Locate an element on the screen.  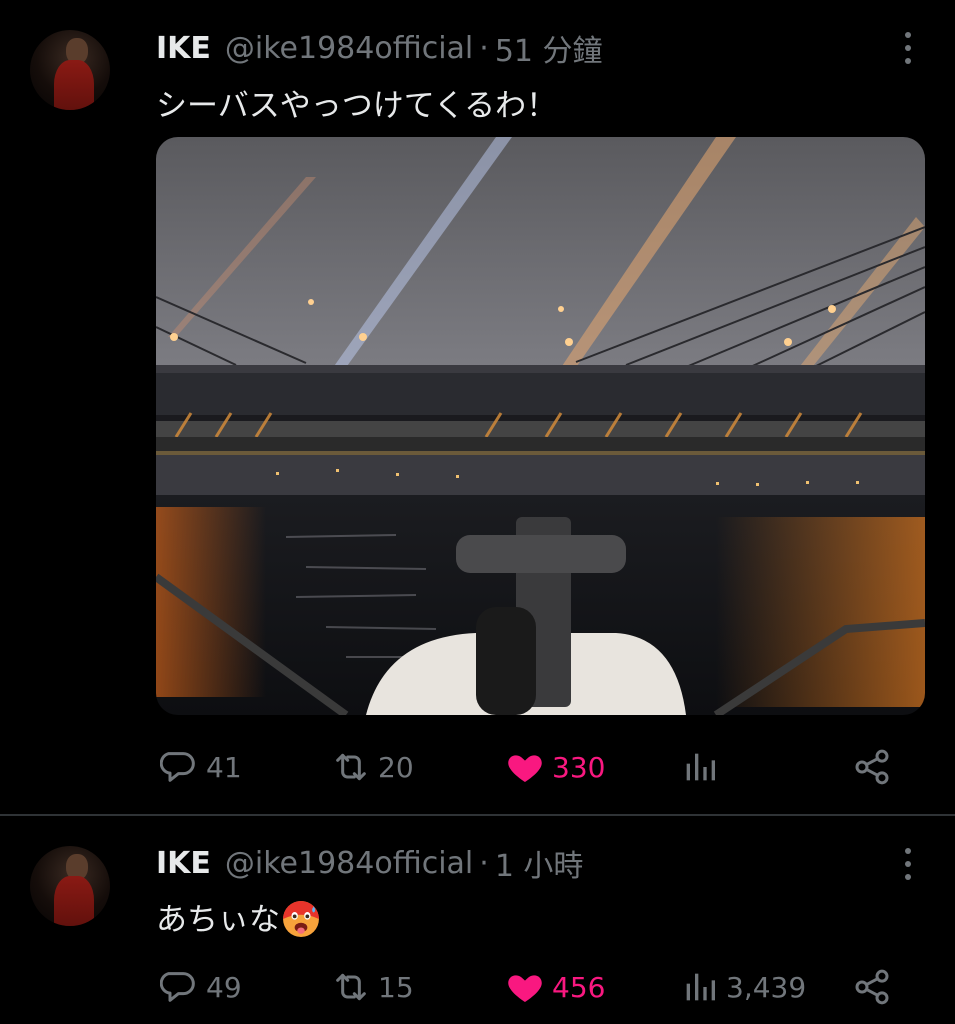
retweet-button: 15 is located at coordinates (372, 987).